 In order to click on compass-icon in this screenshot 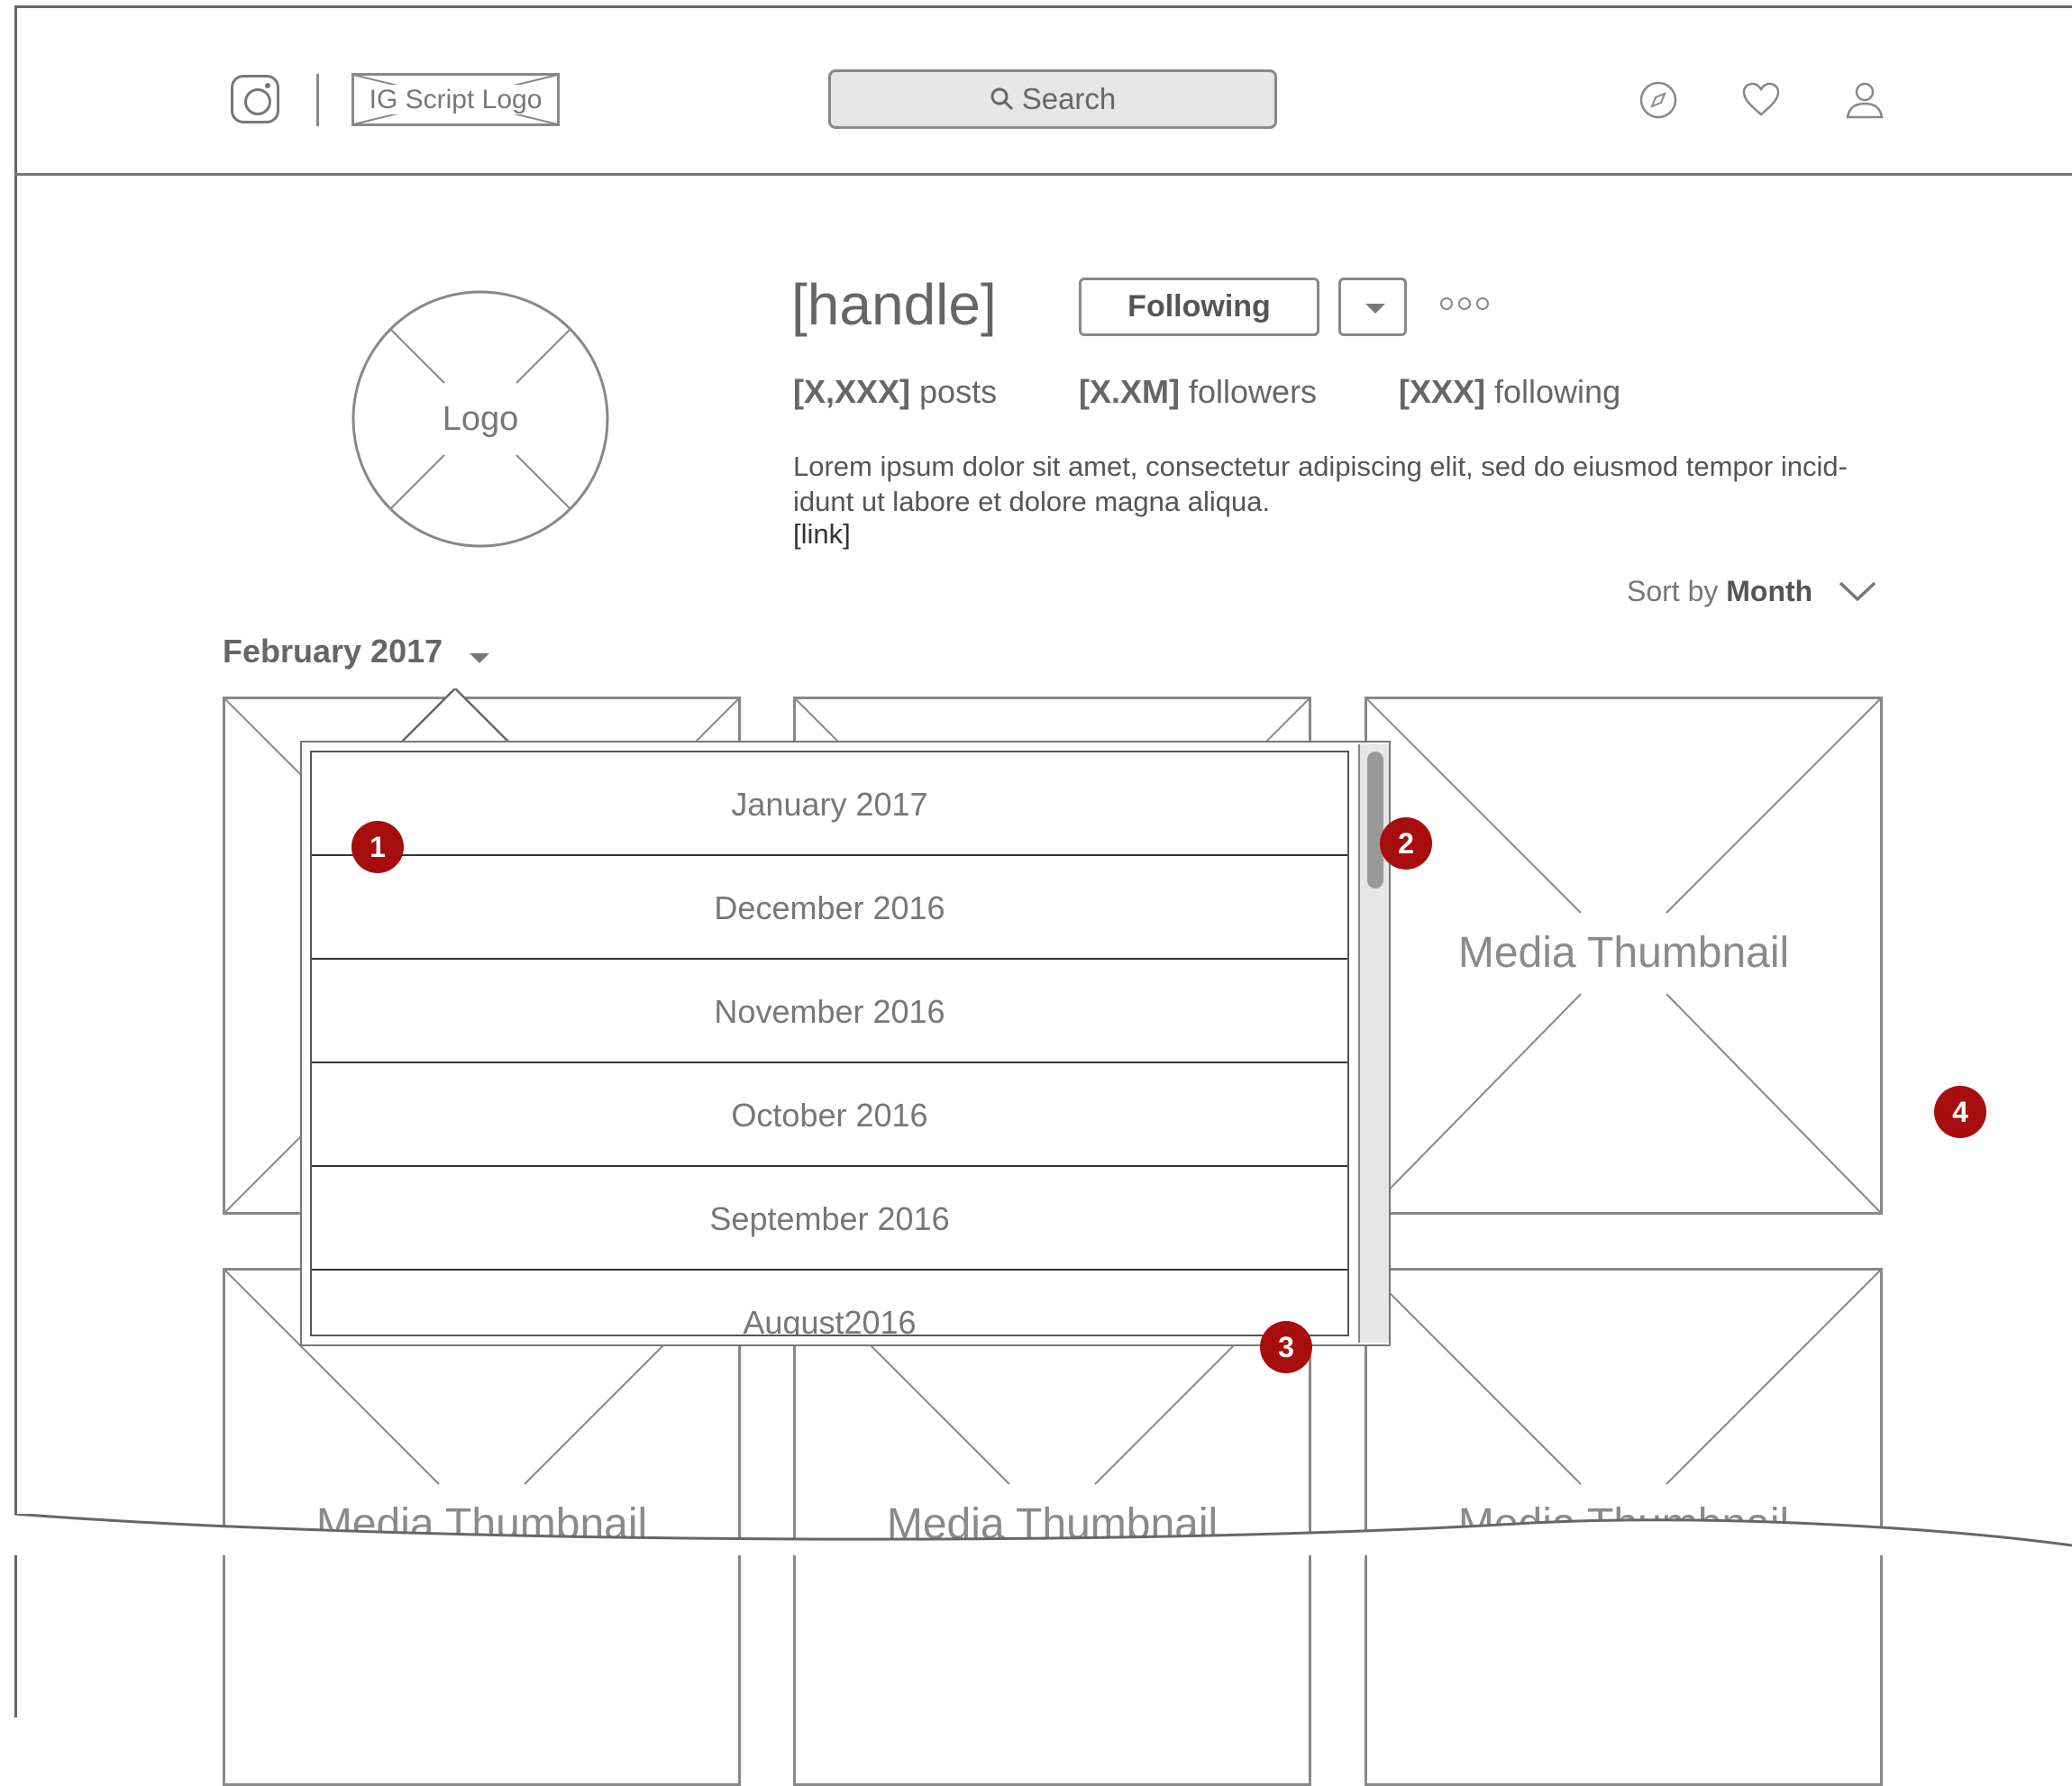, I will do `click(1658, 100)`.